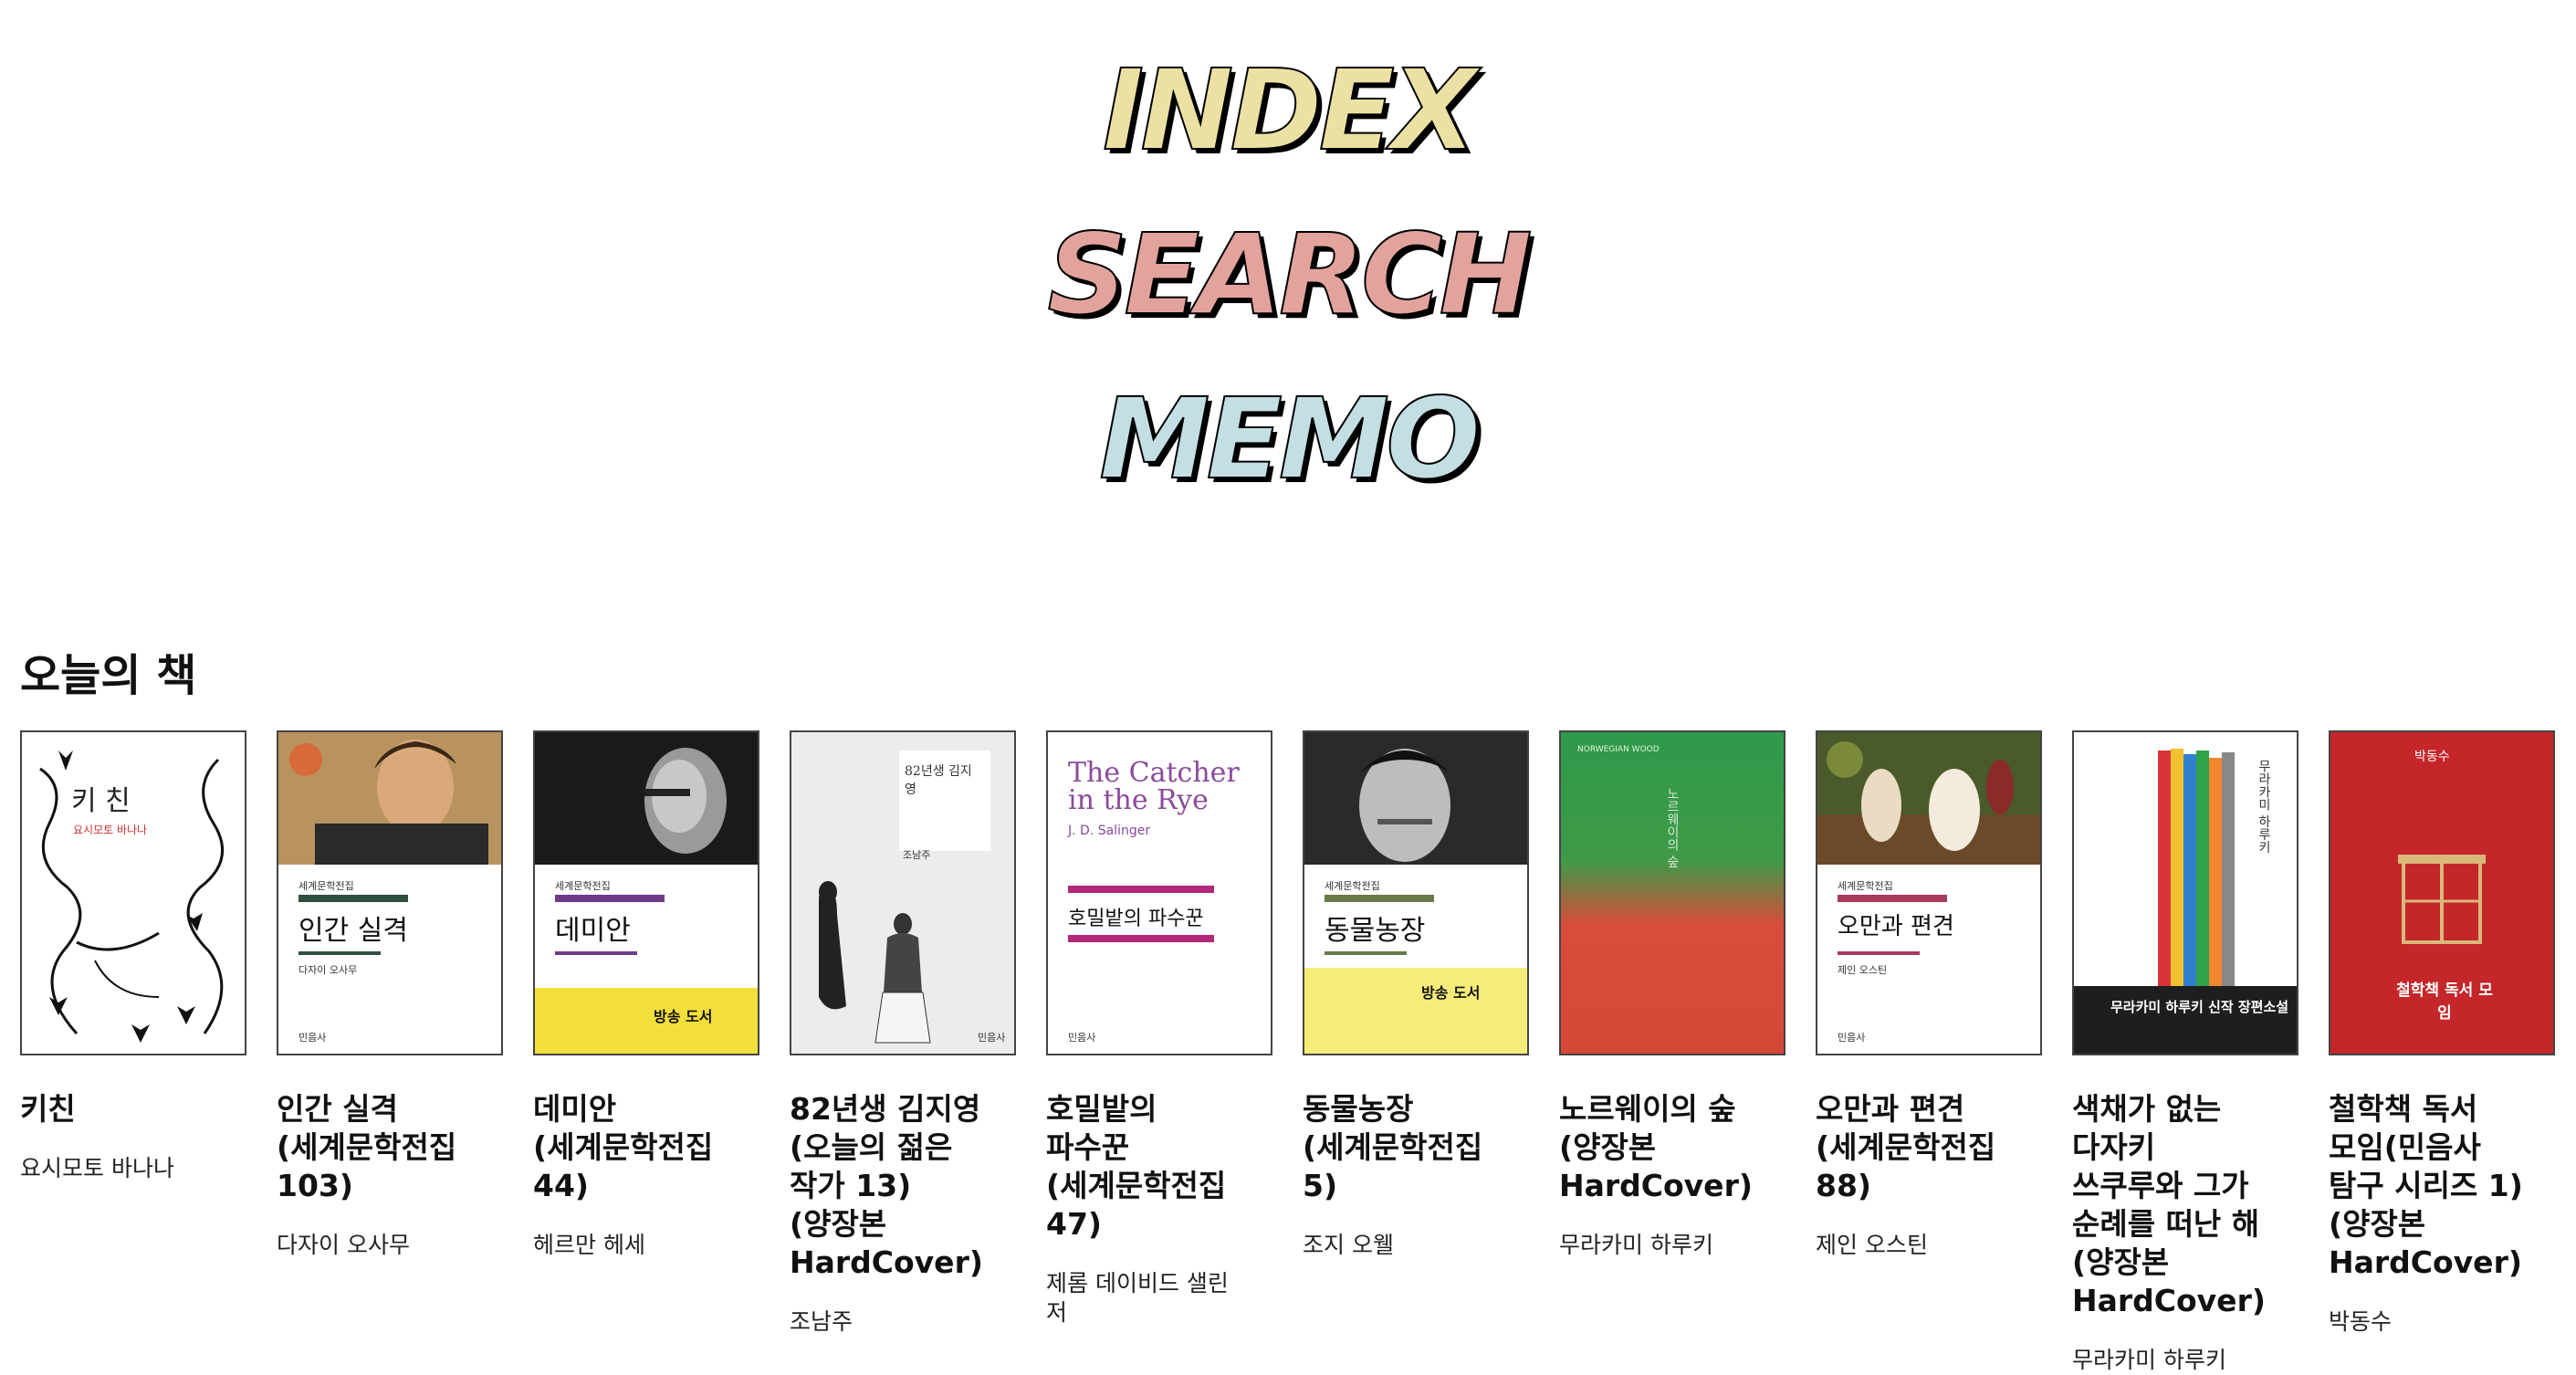  I want to click on cover-subtitle: 호밀밭의 파수꾼, so click(1136, 919).